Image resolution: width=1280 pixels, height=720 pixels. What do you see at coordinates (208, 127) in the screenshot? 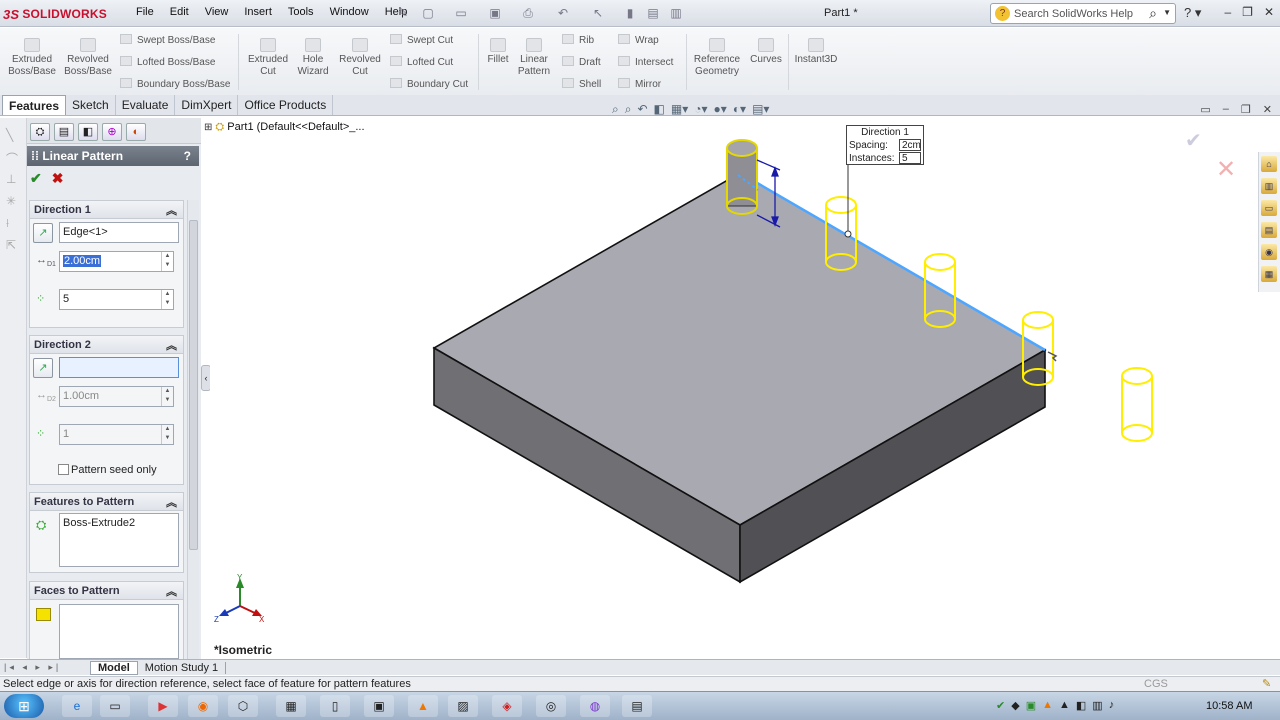
I see `expand-icon: ⊞` at bounding box center [208, 127].